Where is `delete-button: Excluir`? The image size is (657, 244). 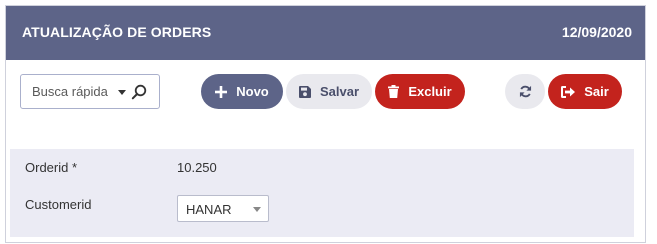 delete-button: Excluir is located at coordinates (420, 91).